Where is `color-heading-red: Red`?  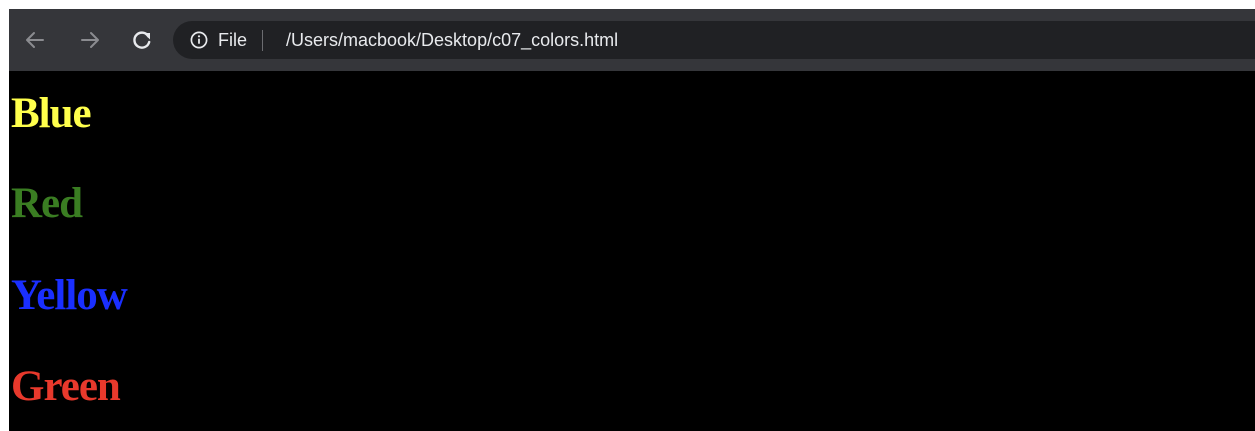 color-heading-red: Red is located at coordinates (47, 203).